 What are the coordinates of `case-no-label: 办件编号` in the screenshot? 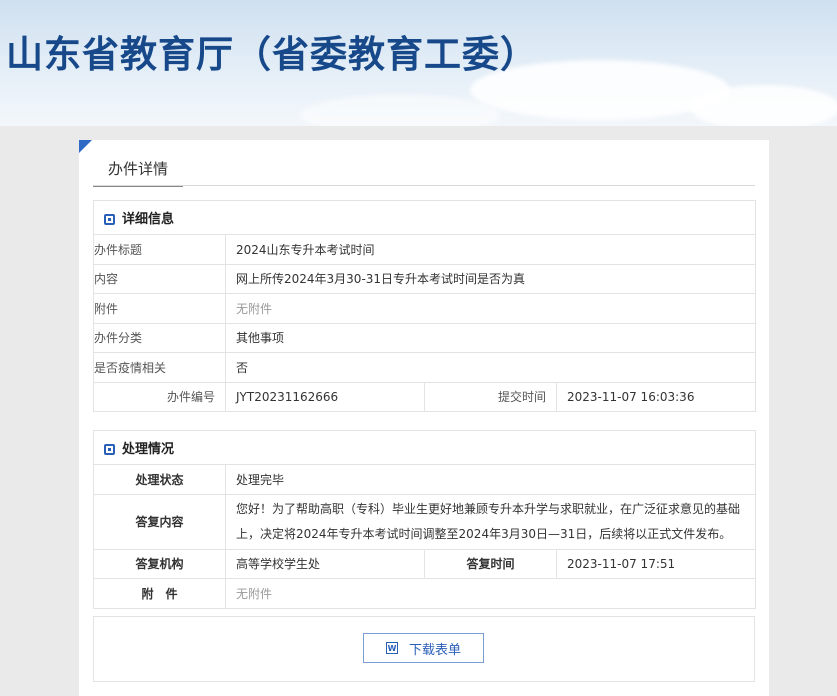 It's located at (159, 396).